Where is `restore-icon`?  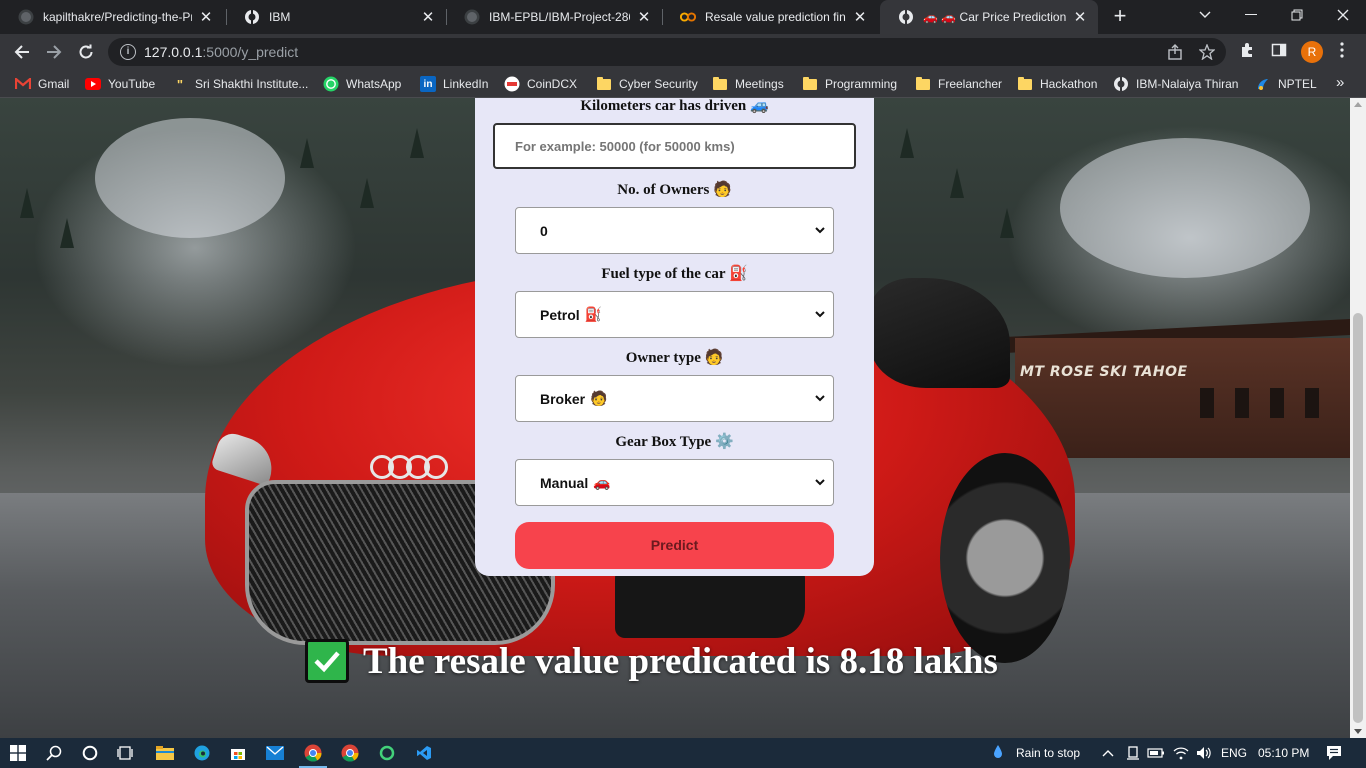 restore-icon is located at coordinates (1297, 15).